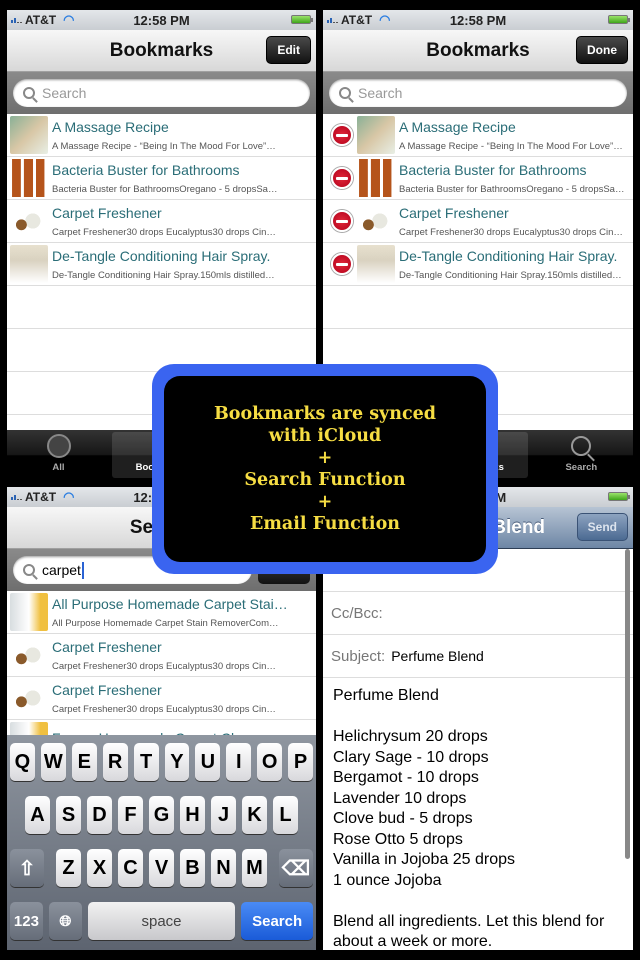 The width and height of the screenshot is (640, 960). I want to click on key-f: F, so click(130, 815).